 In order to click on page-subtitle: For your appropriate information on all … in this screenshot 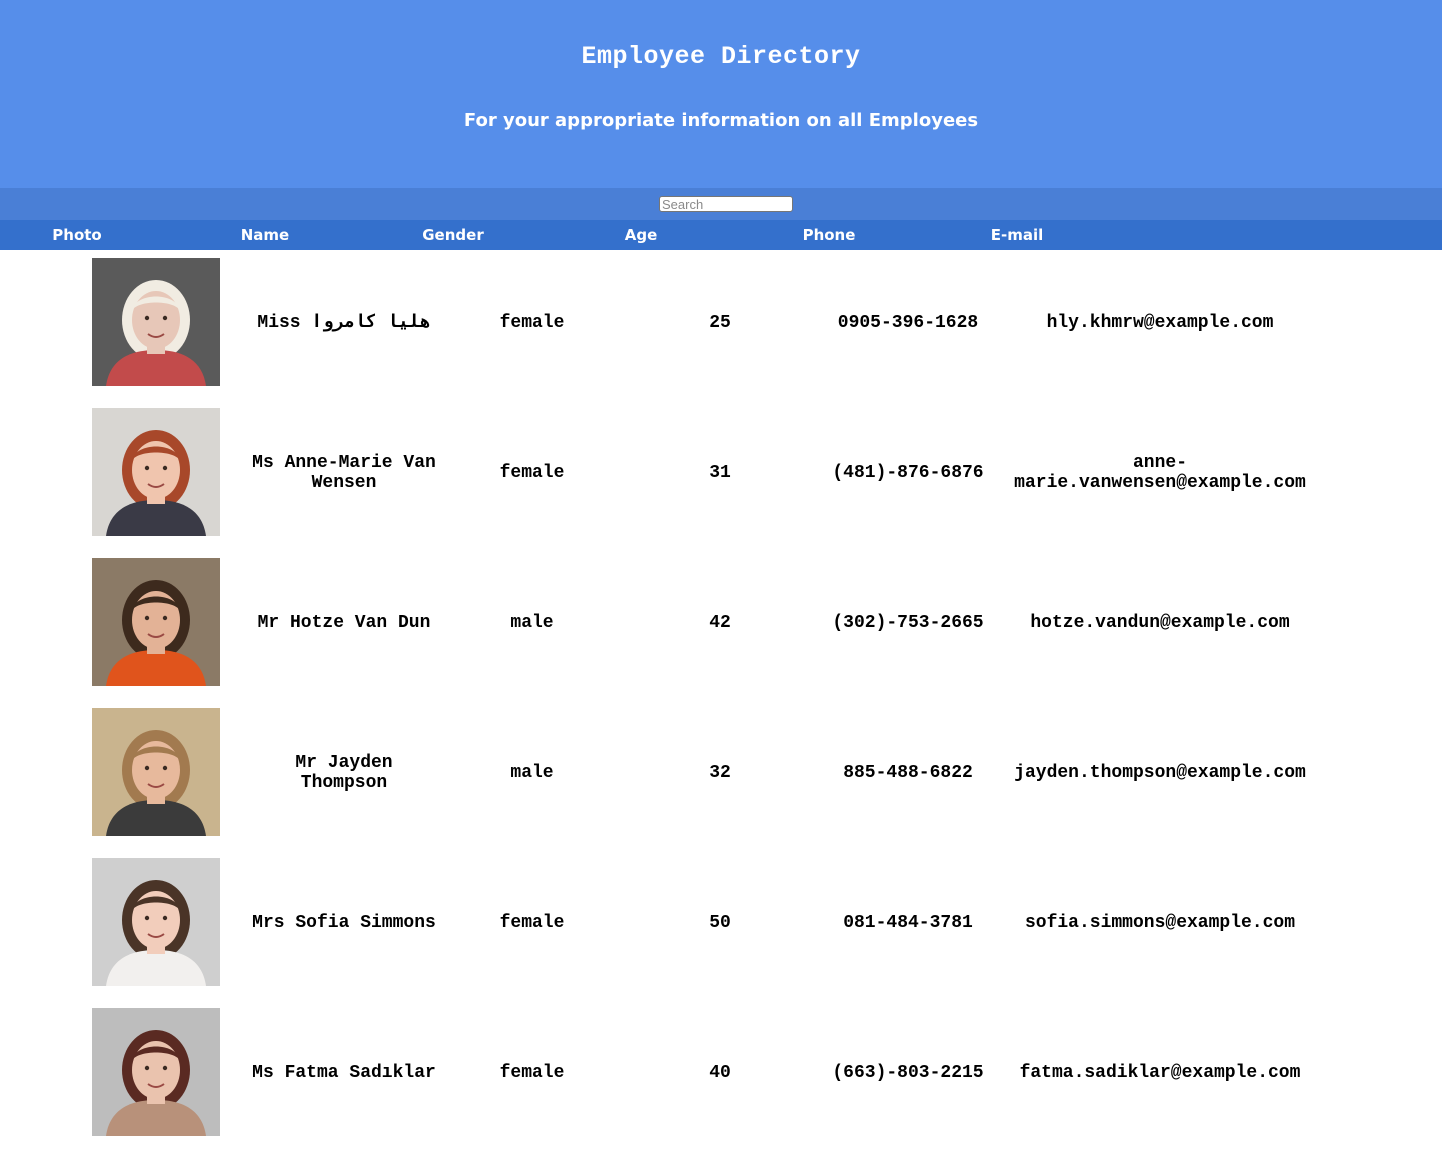, I will do `click(721, 120)`.